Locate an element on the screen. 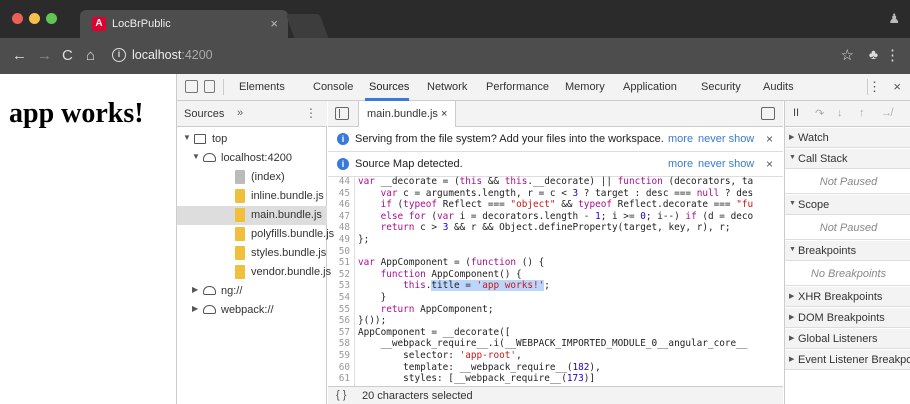 Image resolution: width=910 pixels, height=404 pixels. tab-sources: Sources is located at coordinates (389, 87).